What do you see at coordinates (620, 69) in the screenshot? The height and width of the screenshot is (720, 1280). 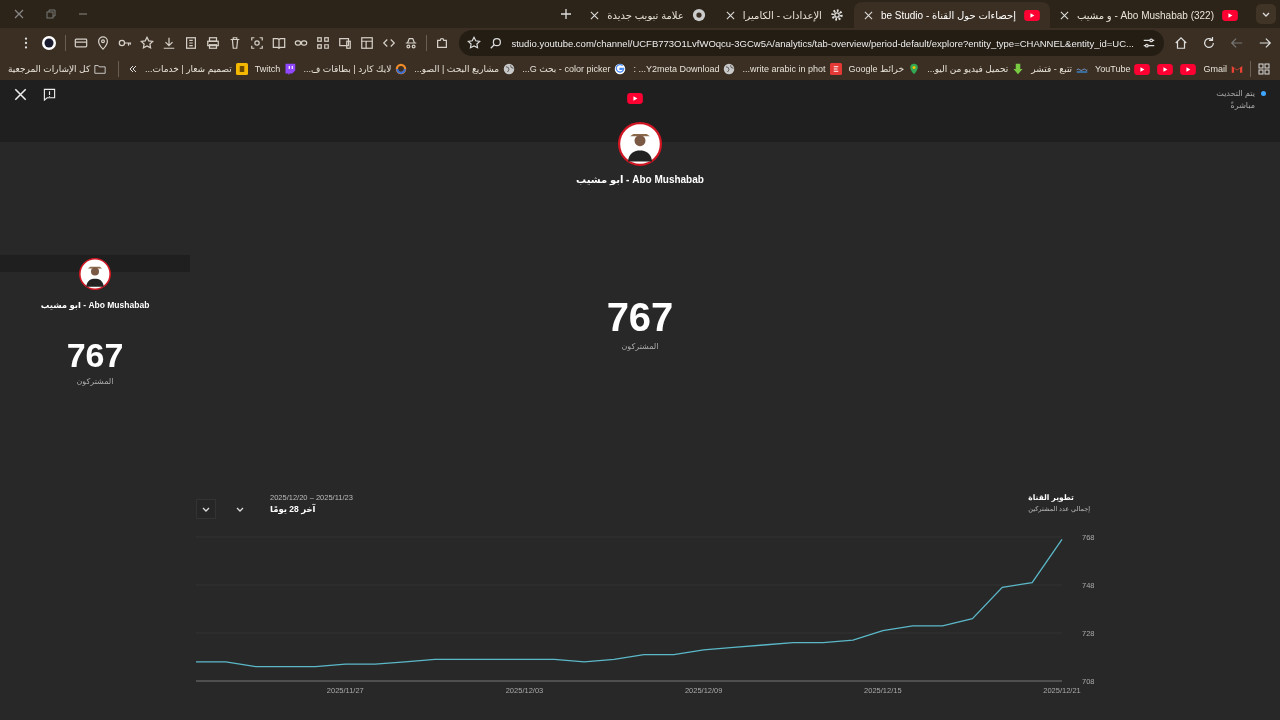 I see `google-icon` at bounding box center [620, 69].